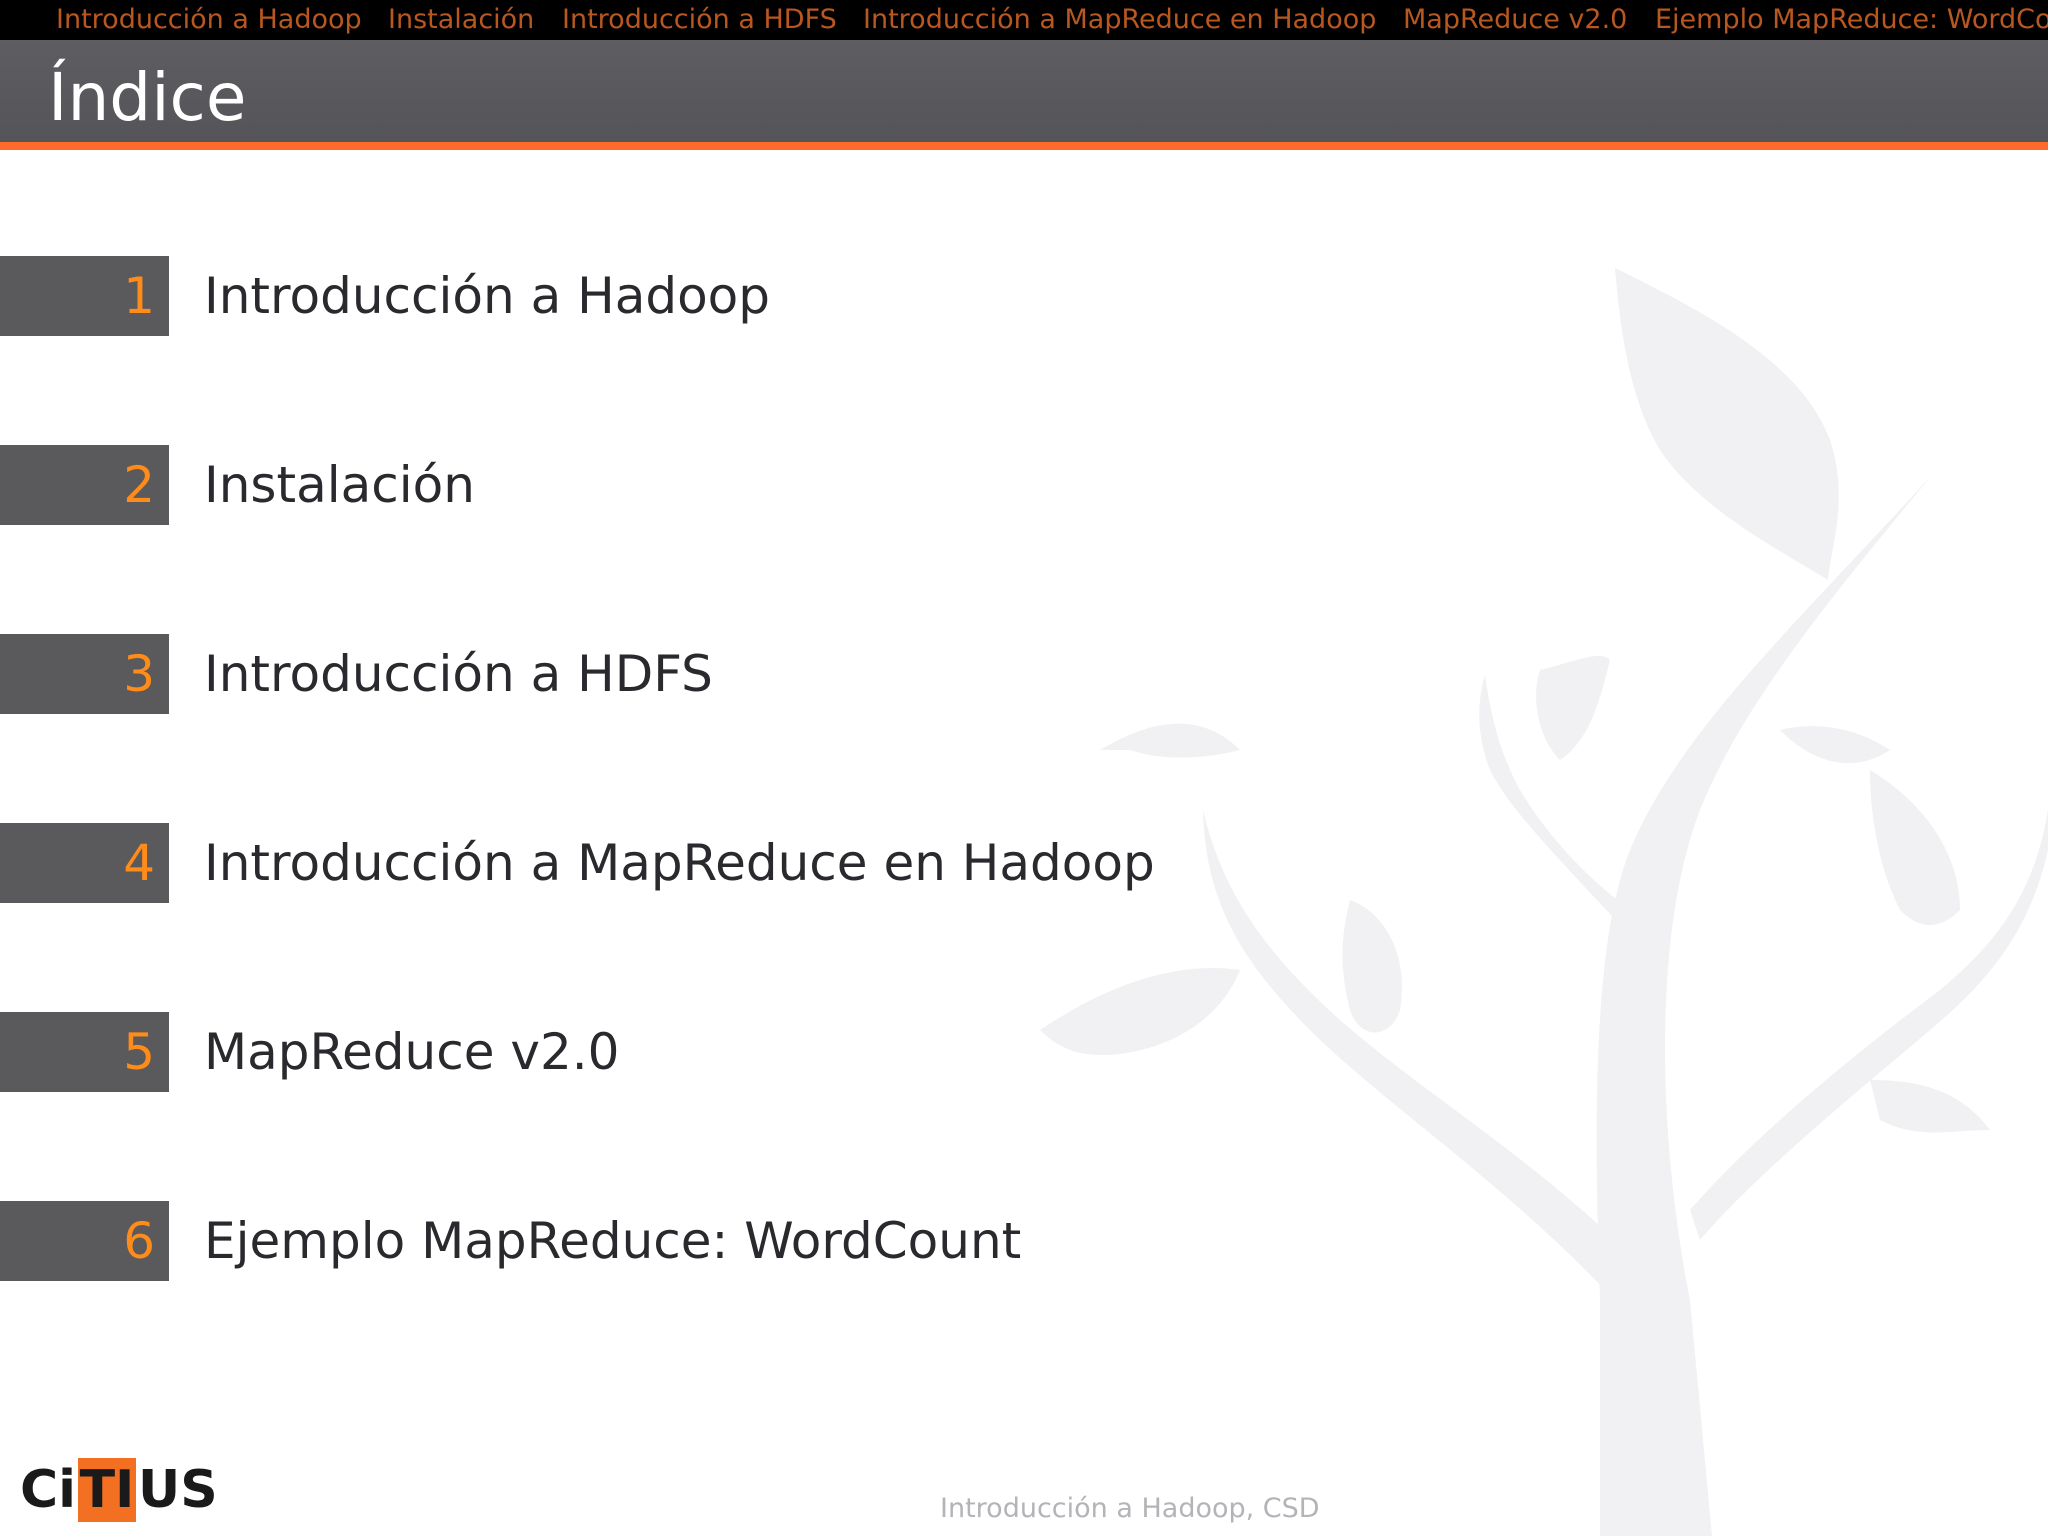 The height and width of the screenshot is (1536, 2048). What do you see at coordinates (84, 674) in the screenshot?
I see `toc-number-box: 3` at bounding box center [84, 674].